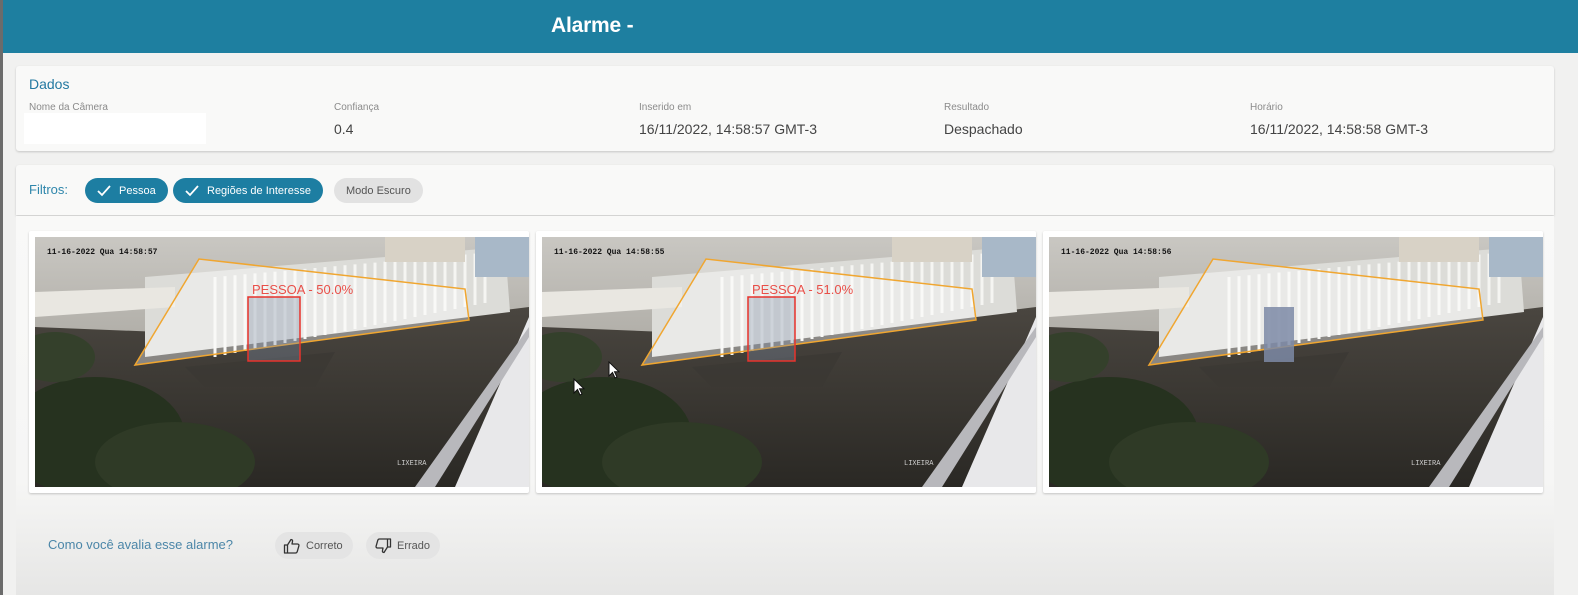  What do you see at coordinates (140, 544) in the screenshot?
I see `rating-question: Como você avalia esse alarme?` at bounding box center [140, 544].